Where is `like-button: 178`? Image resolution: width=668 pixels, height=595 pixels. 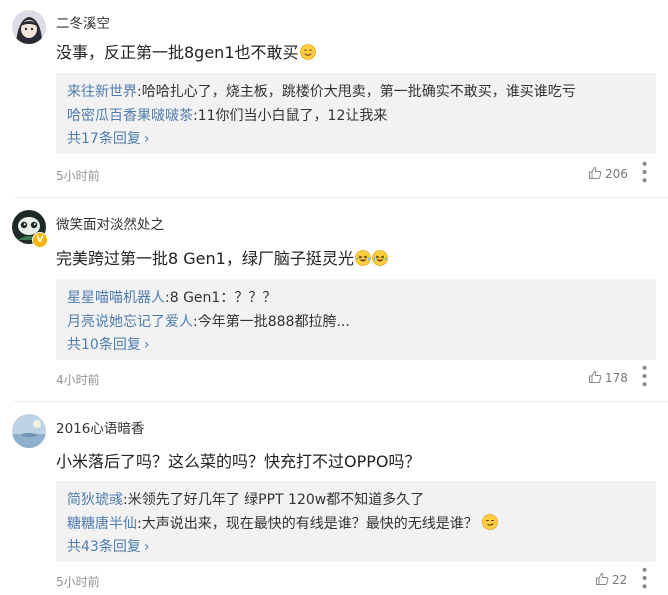
like-button: 178 is located at coordinates (608, 377).